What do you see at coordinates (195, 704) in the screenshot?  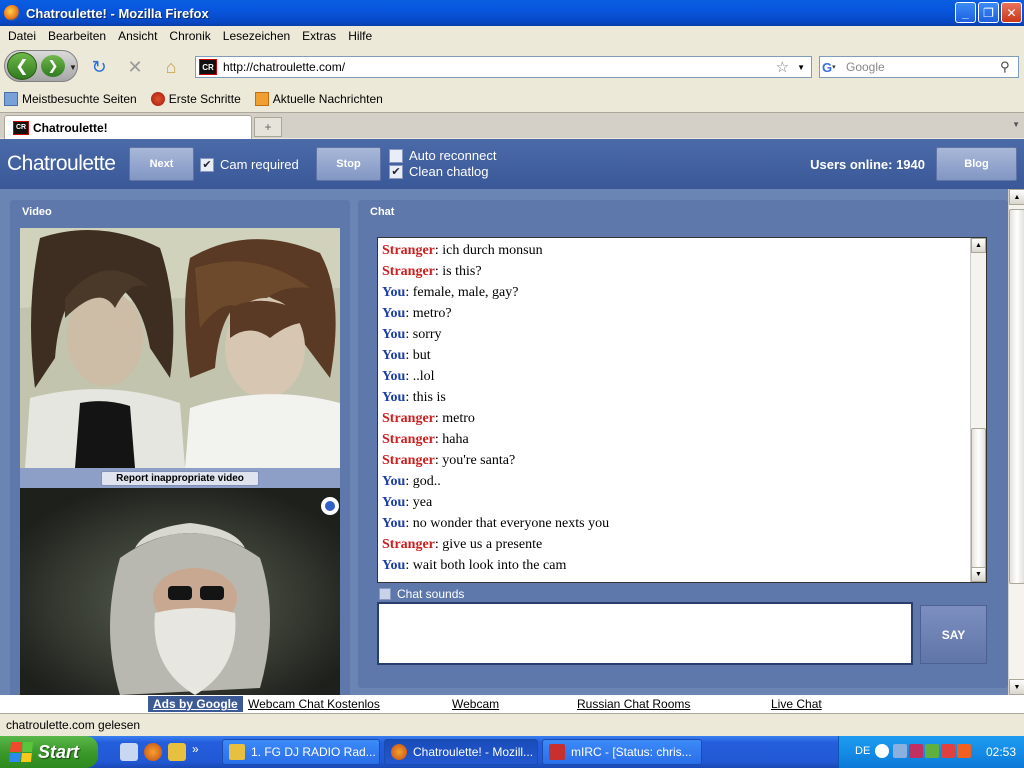 I see `ads-by-google-link: Ads by Google` at bounding box center [195, 704].